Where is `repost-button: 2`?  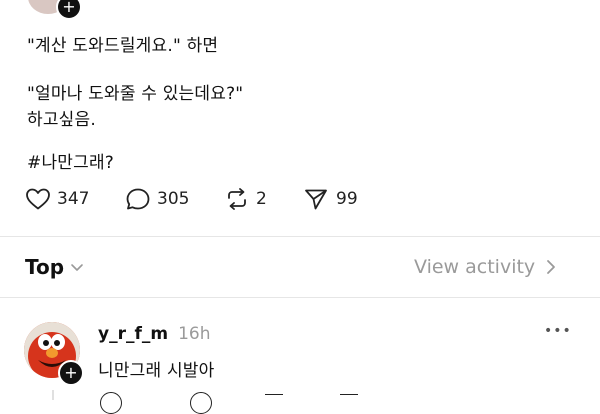
repost-button: 2 is located at coordinates (245, 199).